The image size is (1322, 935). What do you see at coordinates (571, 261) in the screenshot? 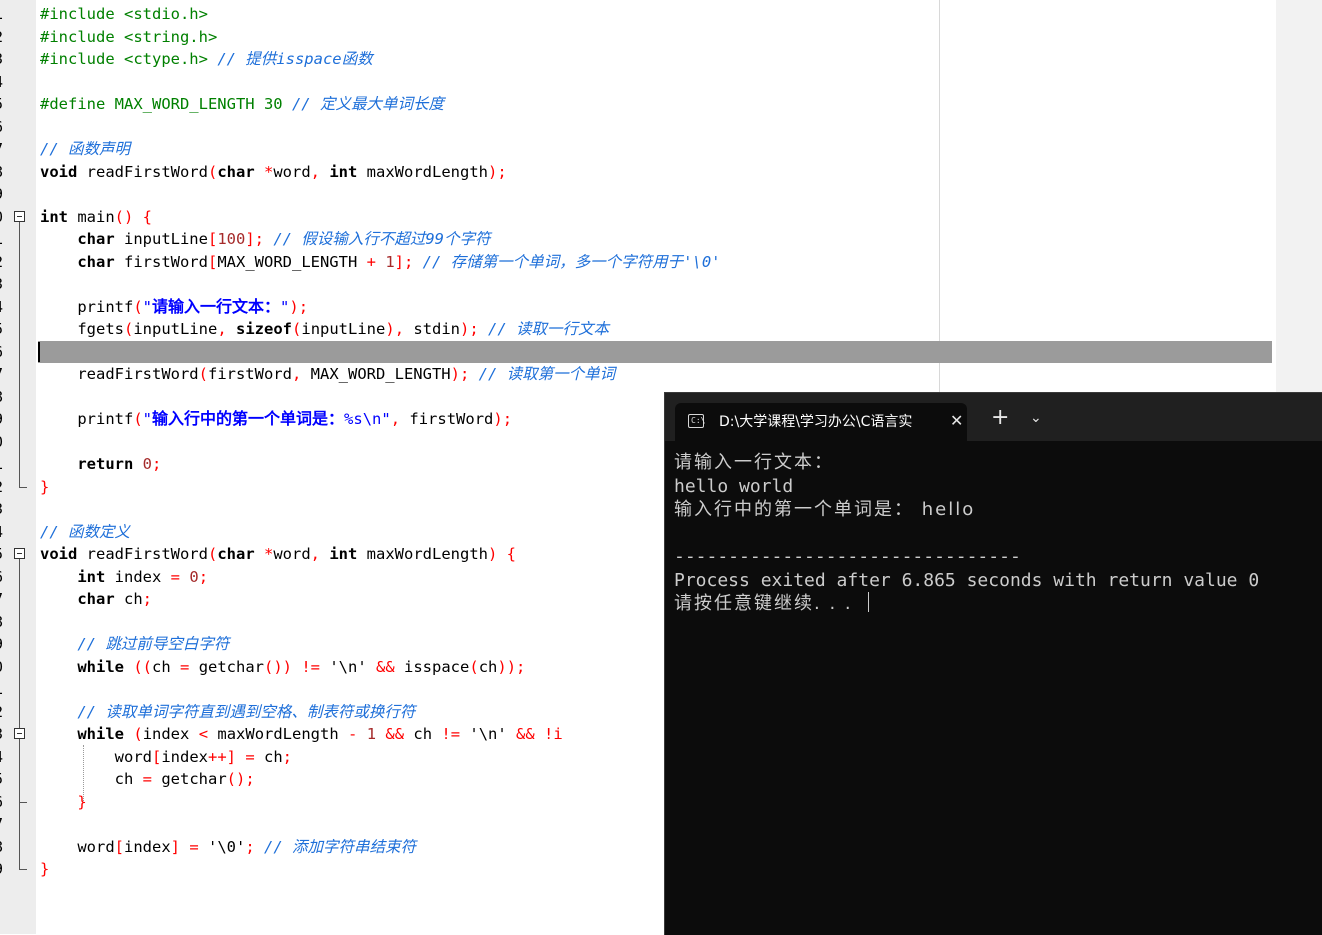
I see `code-token: // 存储第一个单词，多一个字符用于'\0'` at bounding box center [571, 261].